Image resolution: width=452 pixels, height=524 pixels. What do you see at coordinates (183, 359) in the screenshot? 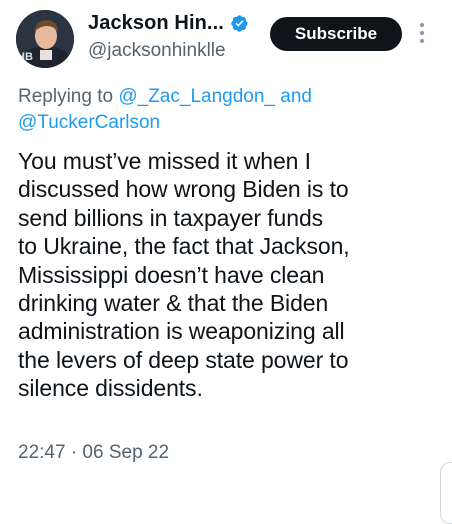
I see `tweet-line: the levers of deep state power to` at bounding box center [183, 359].